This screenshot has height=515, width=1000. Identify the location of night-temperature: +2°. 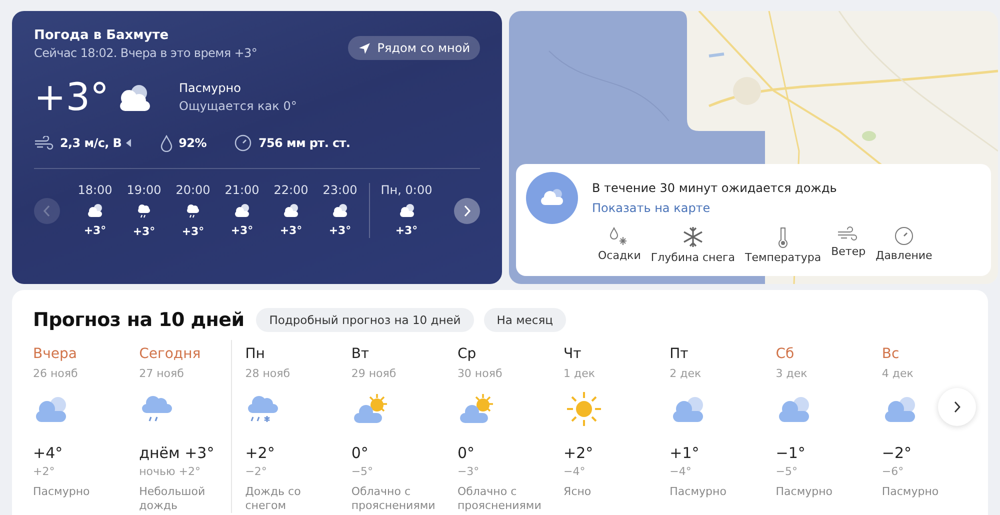
(44, 471).